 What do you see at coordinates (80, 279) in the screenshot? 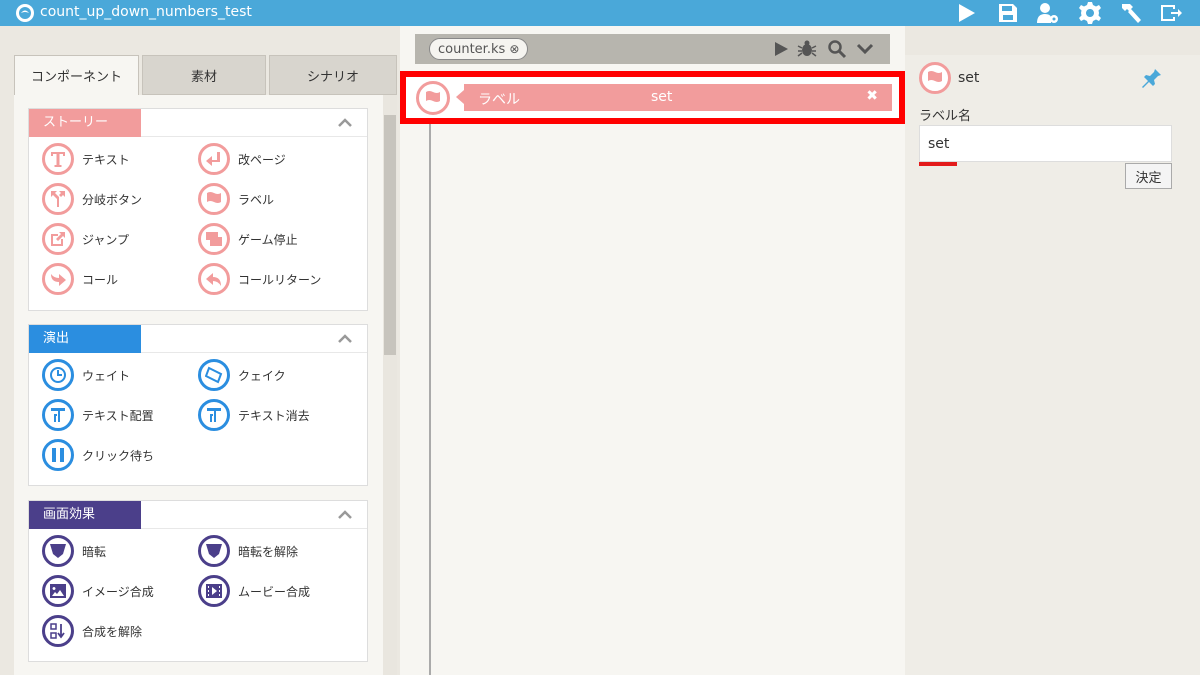
I see `component-call: コール` at bounding box center [80, 279].